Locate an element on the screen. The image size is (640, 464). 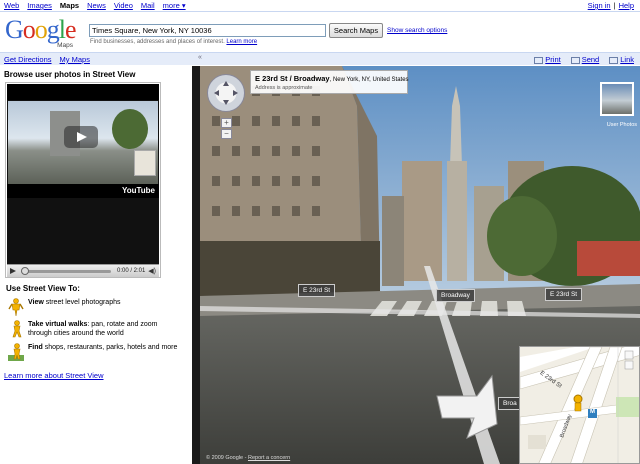
google-maps-logo: Google Maps is located at coordinates (44, 34).